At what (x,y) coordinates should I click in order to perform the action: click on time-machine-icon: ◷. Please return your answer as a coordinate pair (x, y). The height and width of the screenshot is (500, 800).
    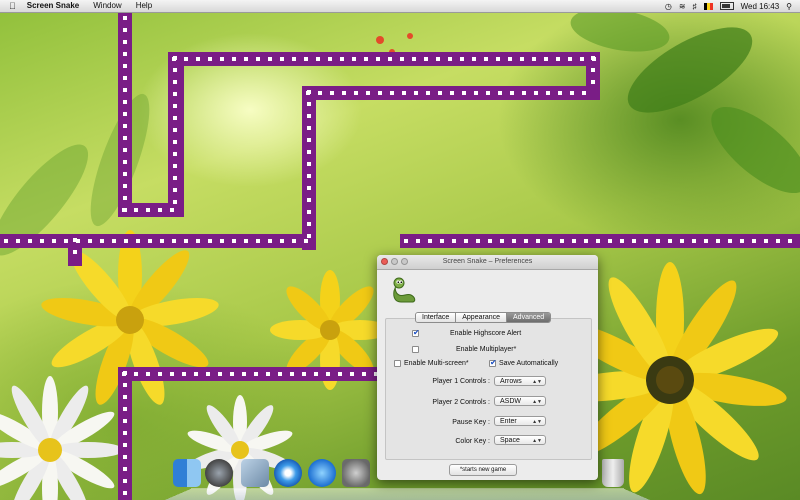
    Looking at the image, I should click on (668, 6).